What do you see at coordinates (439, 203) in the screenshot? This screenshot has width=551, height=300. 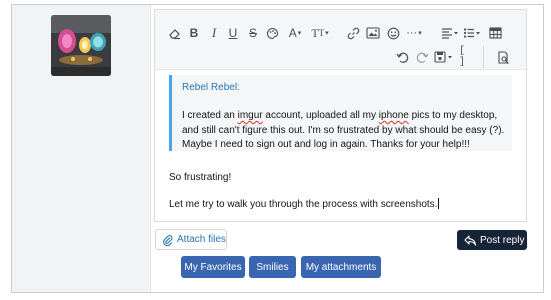 I see `text-caret` at bounding box center [439, 203].